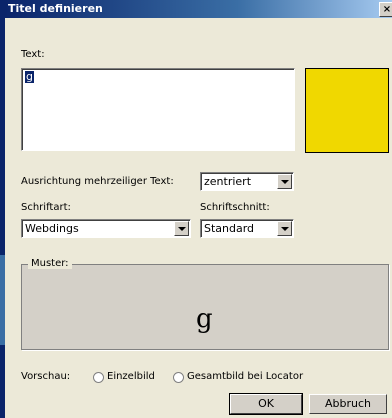 Image resolution: width=392 pixels, height=418 pixels. I want to click on font-value: Webdings, so click(52, 228).